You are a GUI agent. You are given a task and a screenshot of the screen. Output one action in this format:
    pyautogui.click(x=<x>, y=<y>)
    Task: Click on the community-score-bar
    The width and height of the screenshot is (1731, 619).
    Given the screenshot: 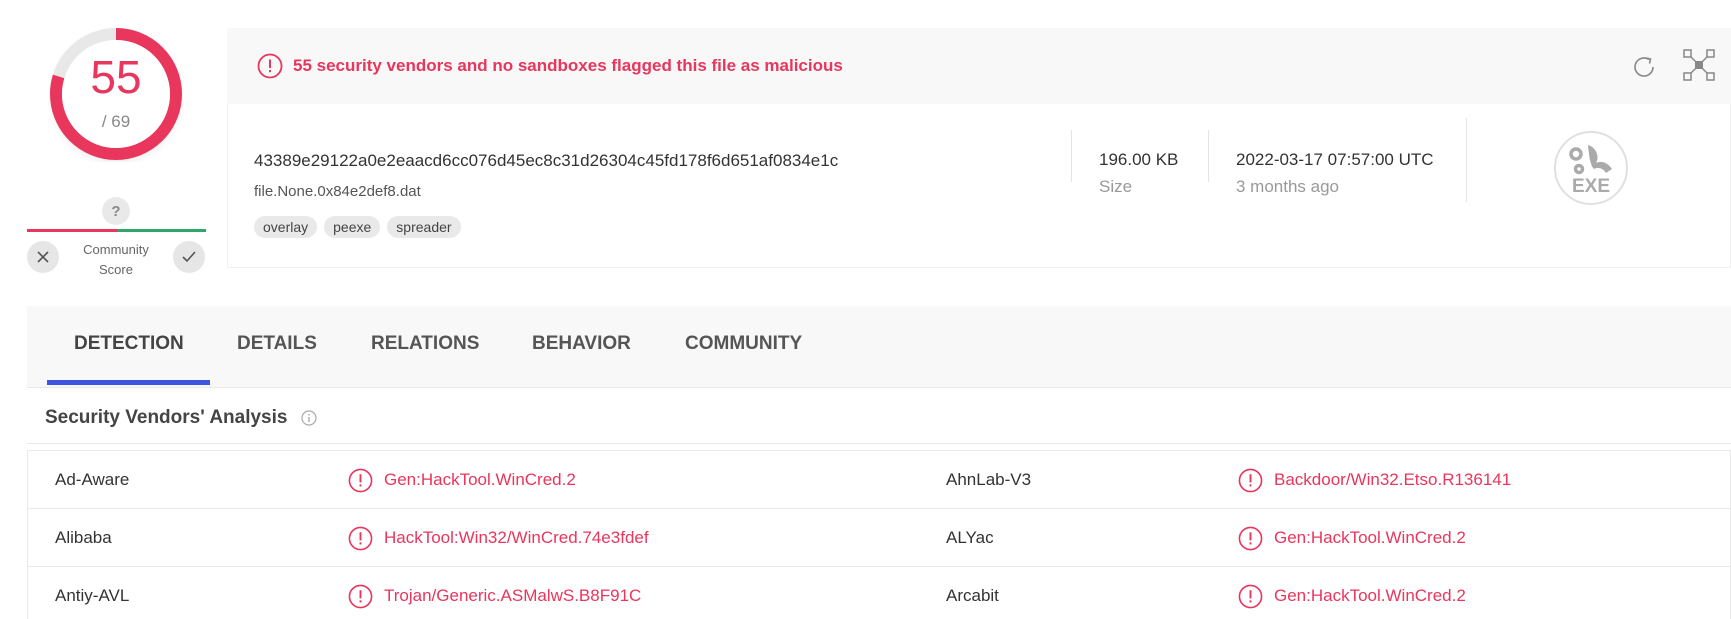 What is the action you would take?
    pyautogui.click(x=116, y=230)
    